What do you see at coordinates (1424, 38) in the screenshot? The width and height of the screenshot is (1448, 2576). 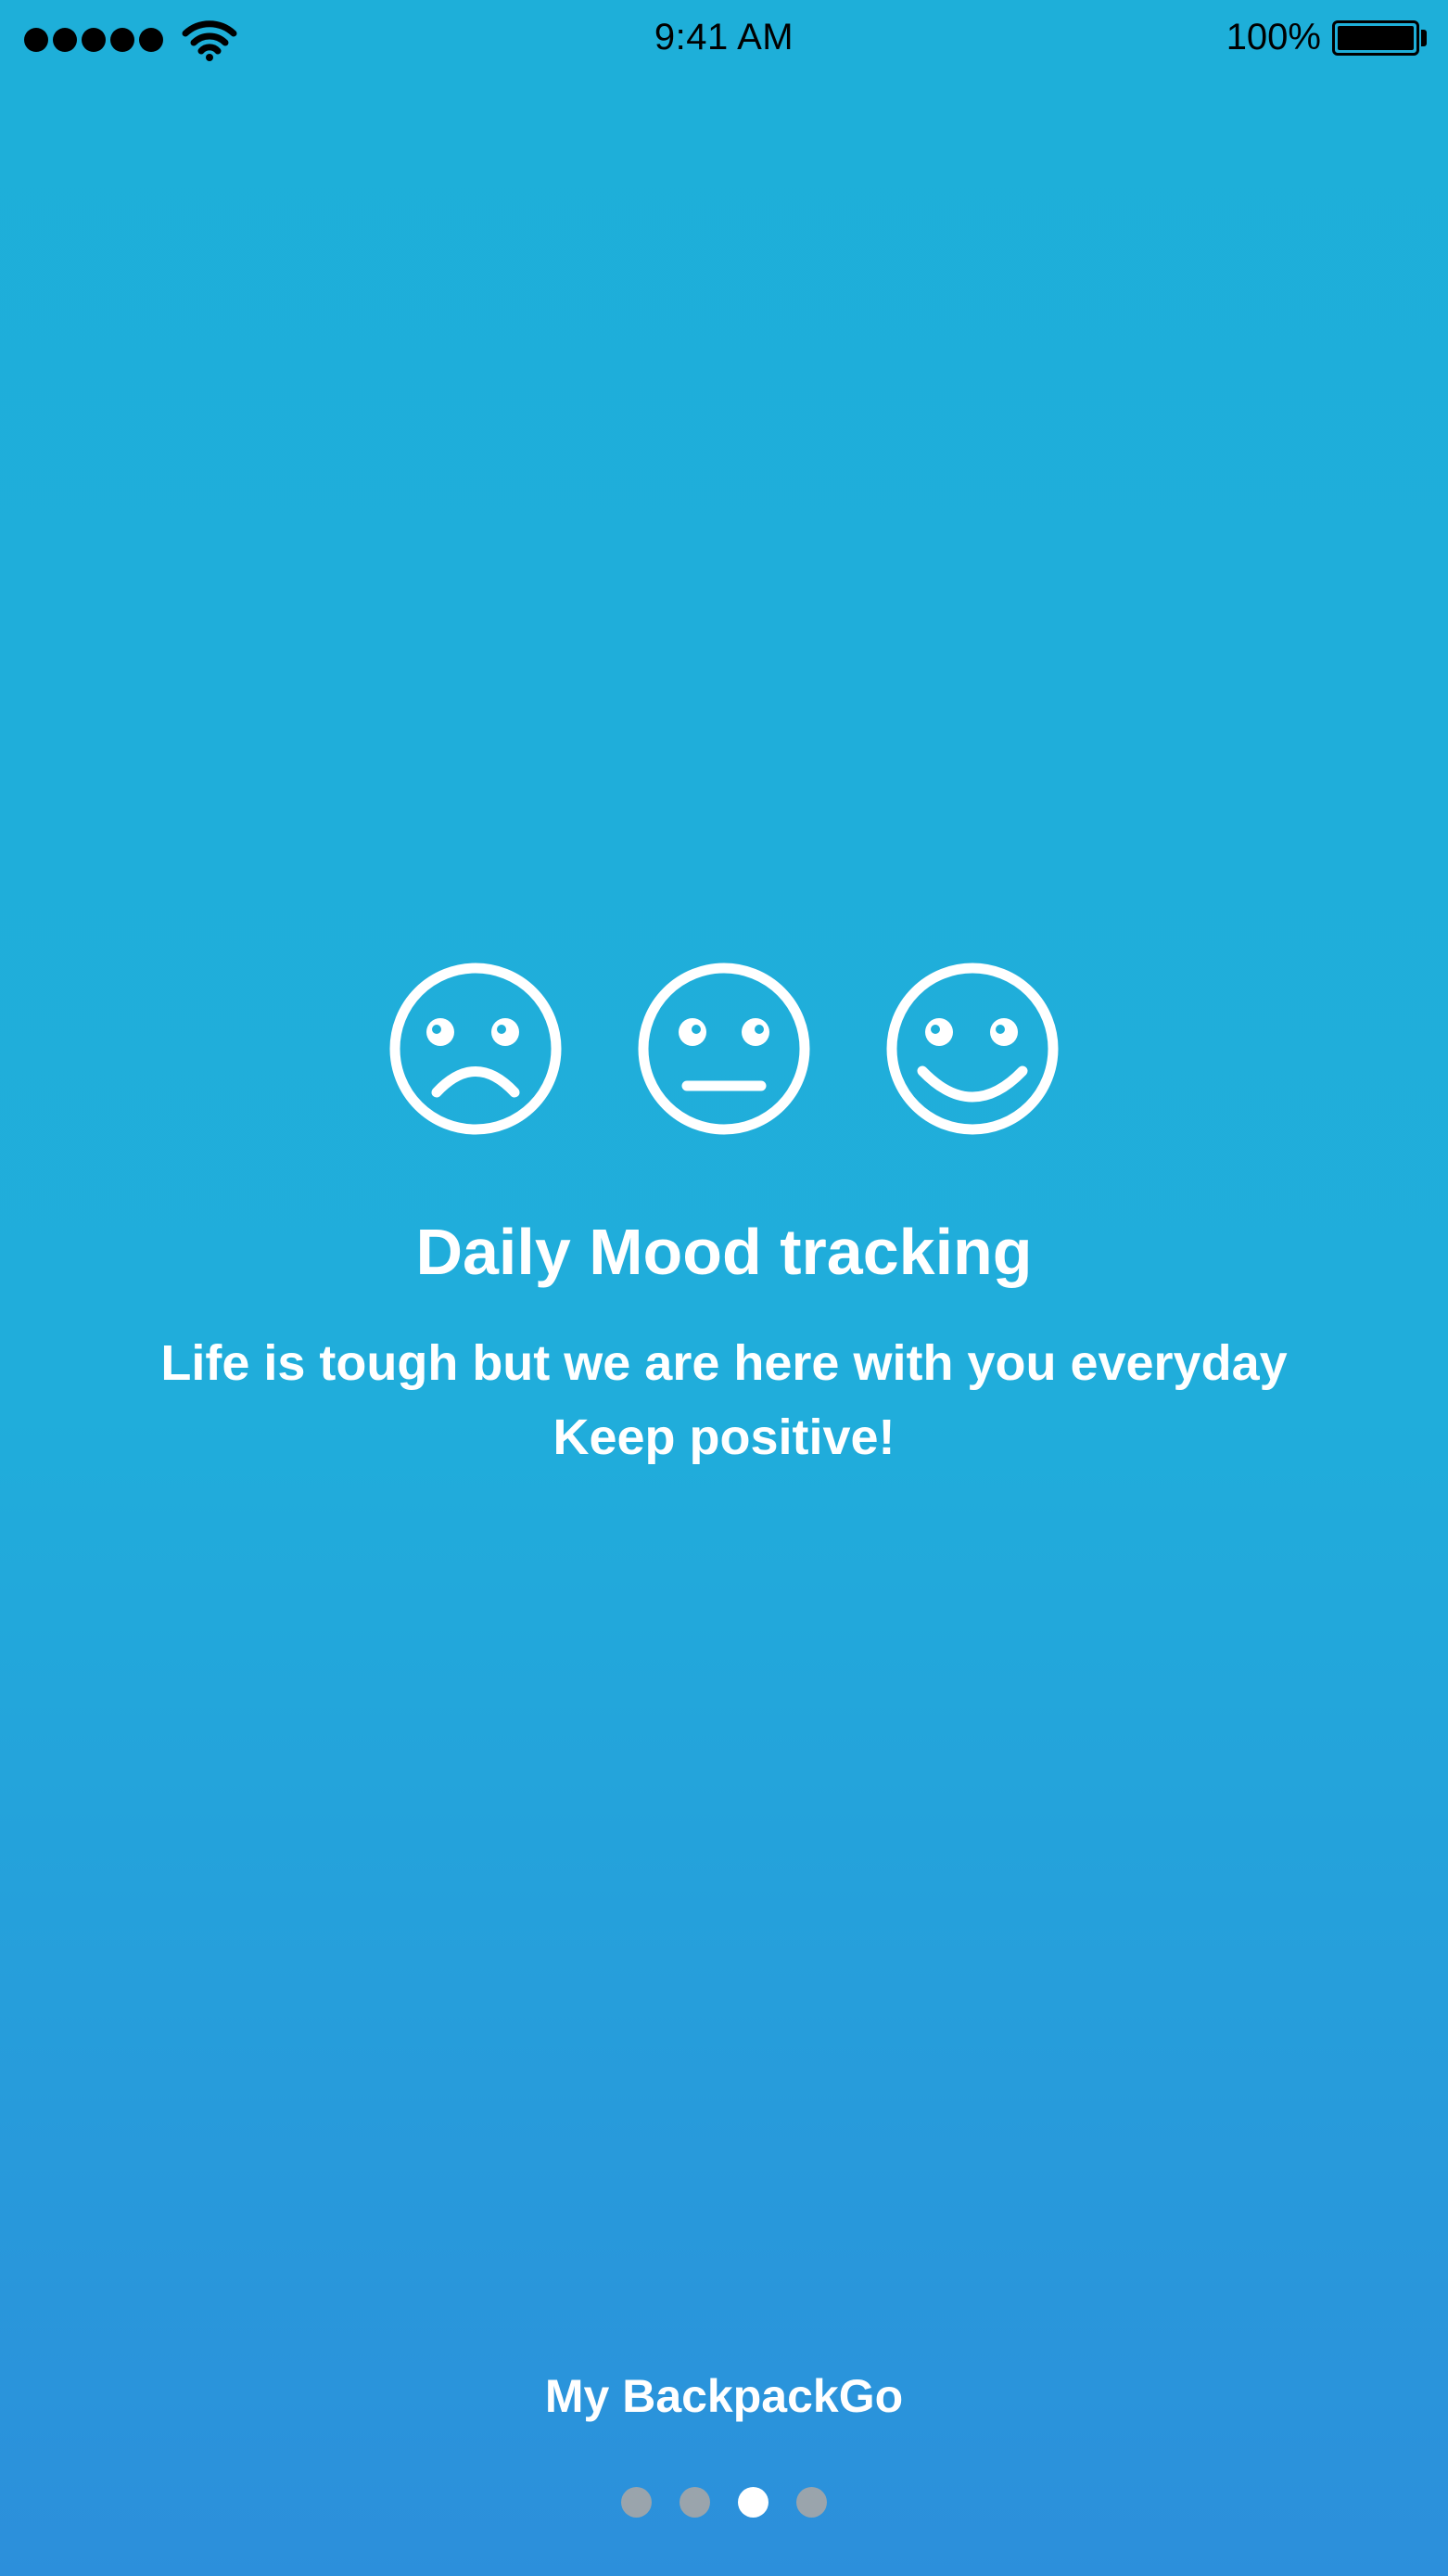 I see `battery-cap` at bounding box center [1424, 38].